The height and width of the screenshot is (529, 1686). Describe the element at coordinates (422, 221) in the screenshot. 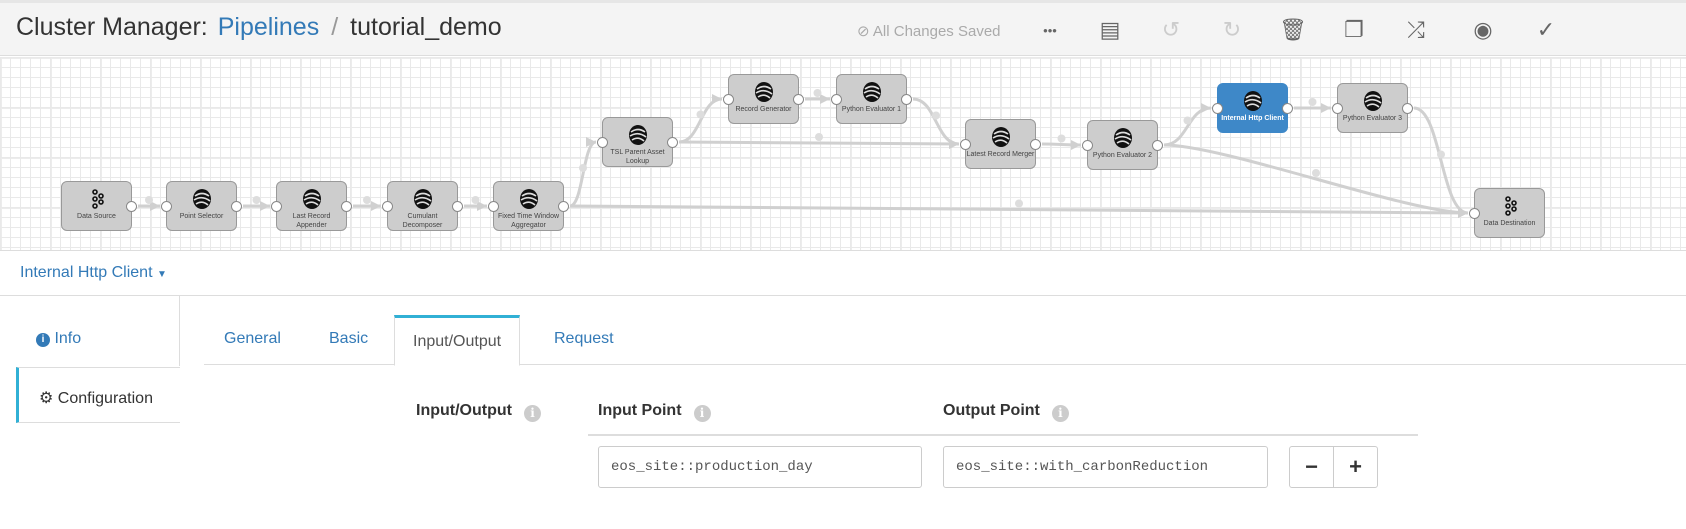

I see `node-label: Cumulant Decomposer` at that location.